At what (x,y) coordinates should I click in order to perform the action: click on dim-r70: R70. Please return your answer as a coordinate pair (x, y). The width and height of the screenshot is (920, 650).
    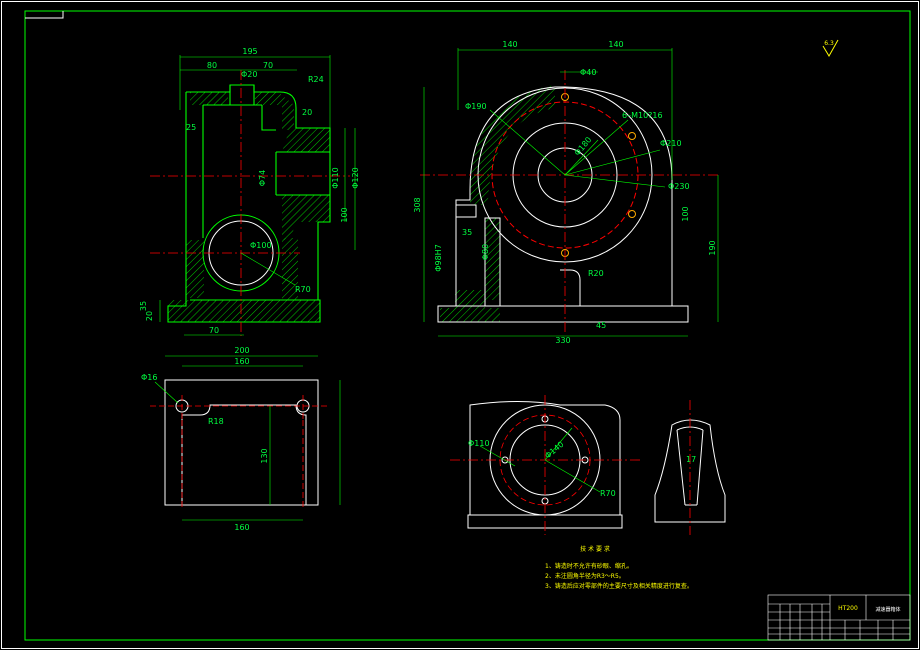
    Looking at the image, I should click on (303, 289).